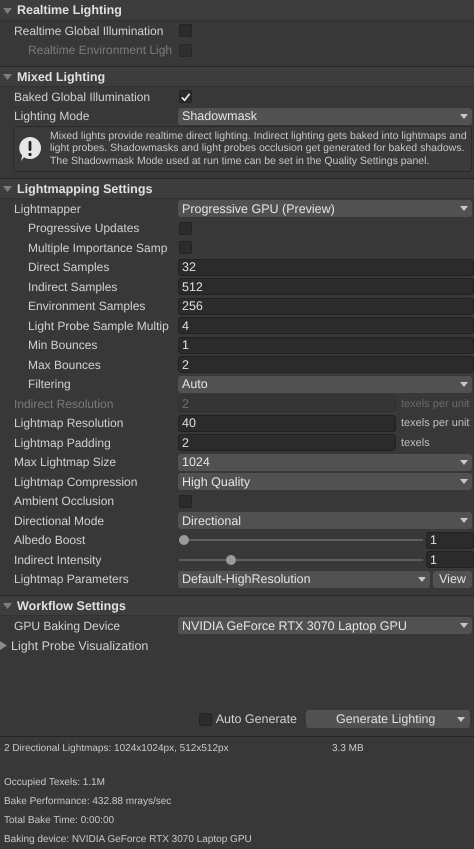 Image resolution: width=474 pixels, height=849 pixels. Describe the element at coordinates (65, 462) in the screenshot. I see `field-label: Max Lightmap Size` at that location.